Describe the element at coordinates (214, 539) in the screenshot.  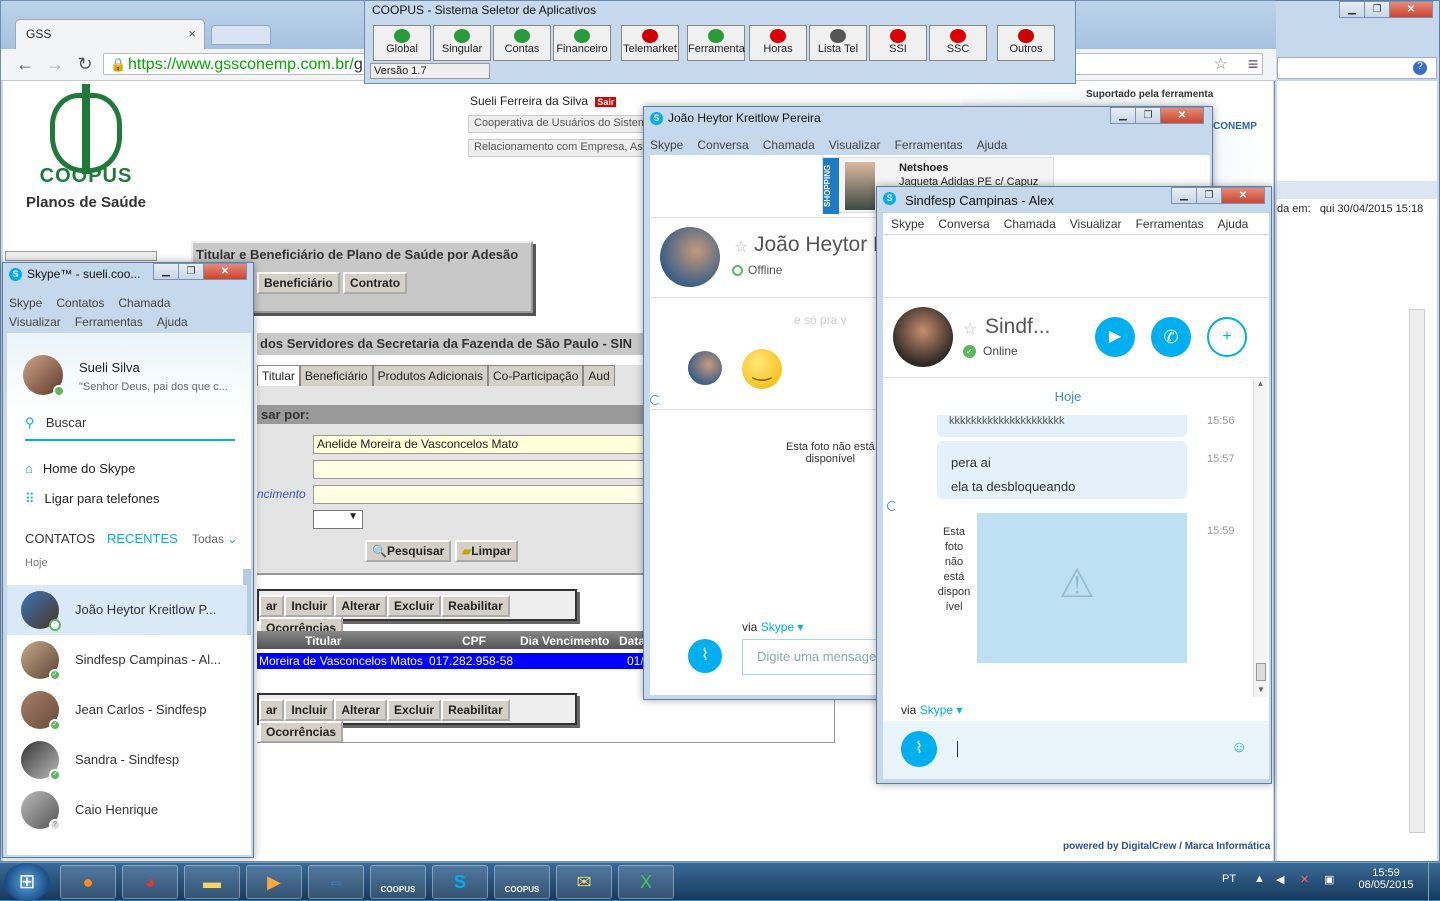
I see `filter-dropdown: Todas ⌄` at that location.